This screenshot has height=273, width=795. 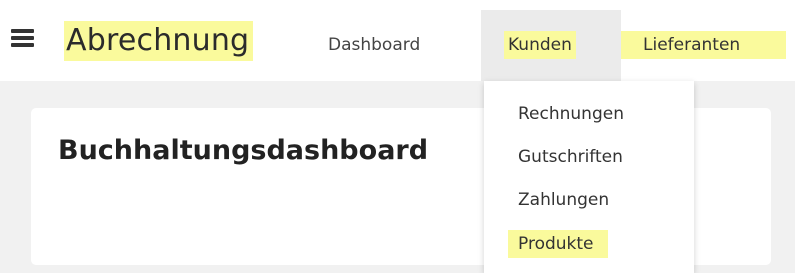 I want to click on dropdown-item-label: Rechnungen, so click(x=571, y=114).